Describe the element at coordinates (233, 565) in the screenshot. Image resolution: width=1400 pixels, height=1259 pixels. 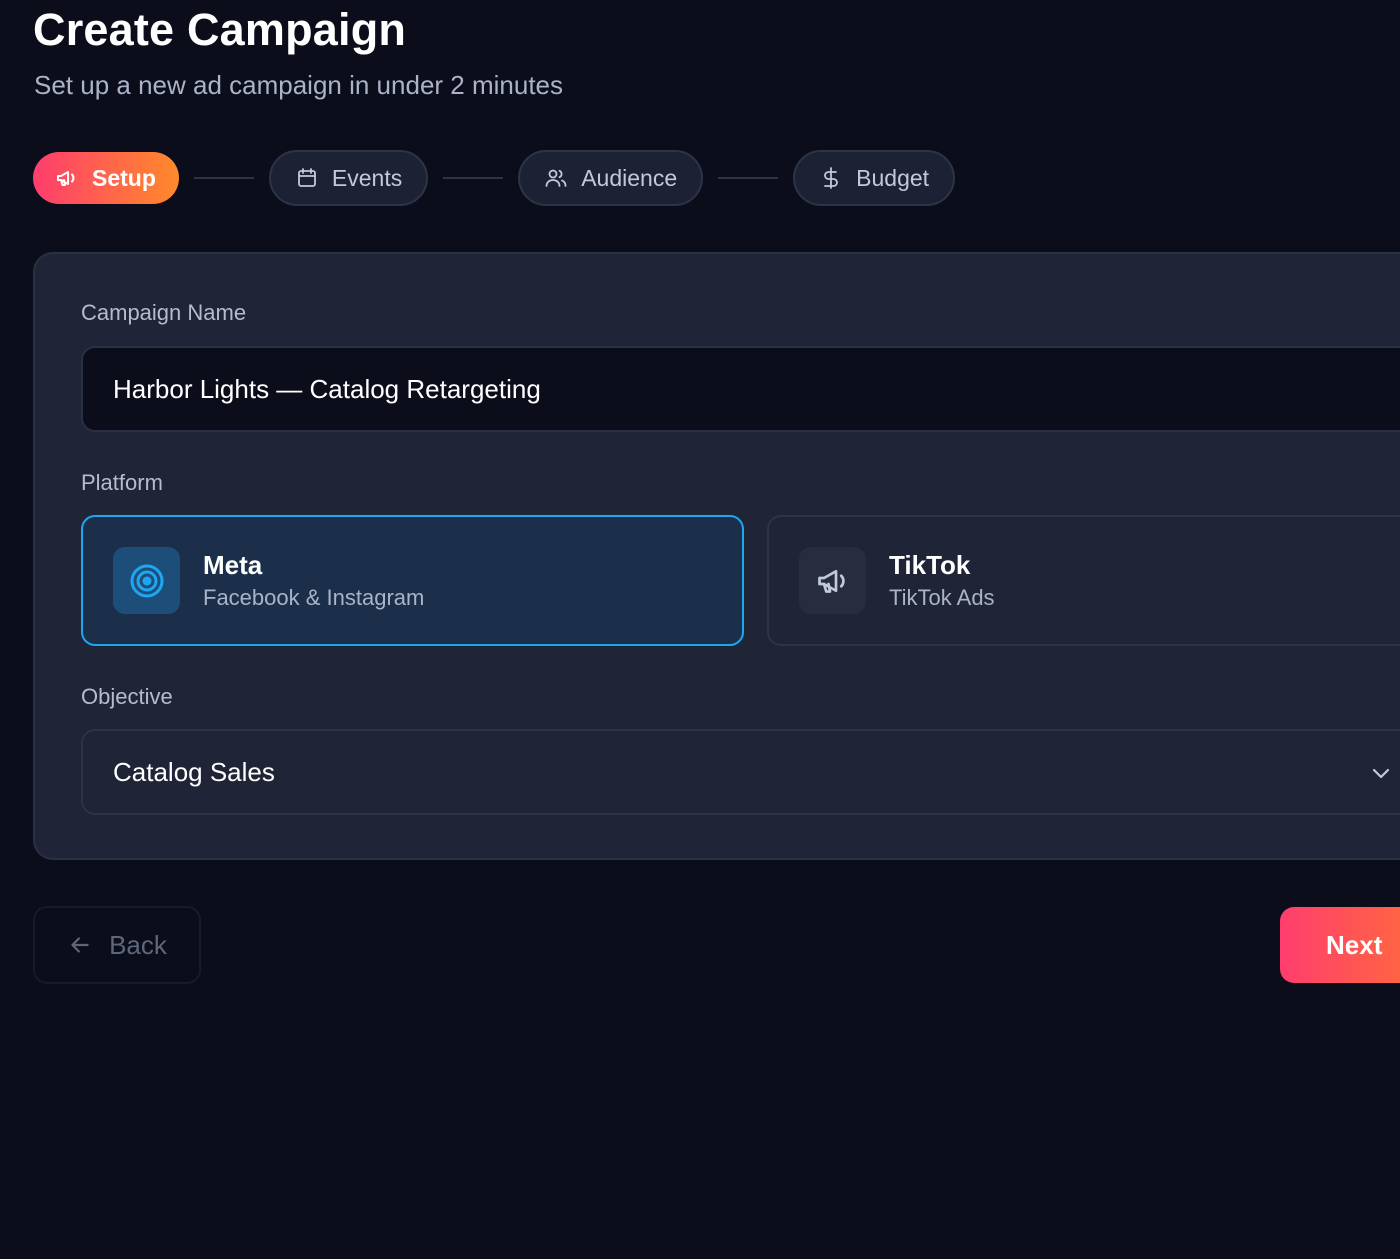
I see `platform-name: Meta` at that location.